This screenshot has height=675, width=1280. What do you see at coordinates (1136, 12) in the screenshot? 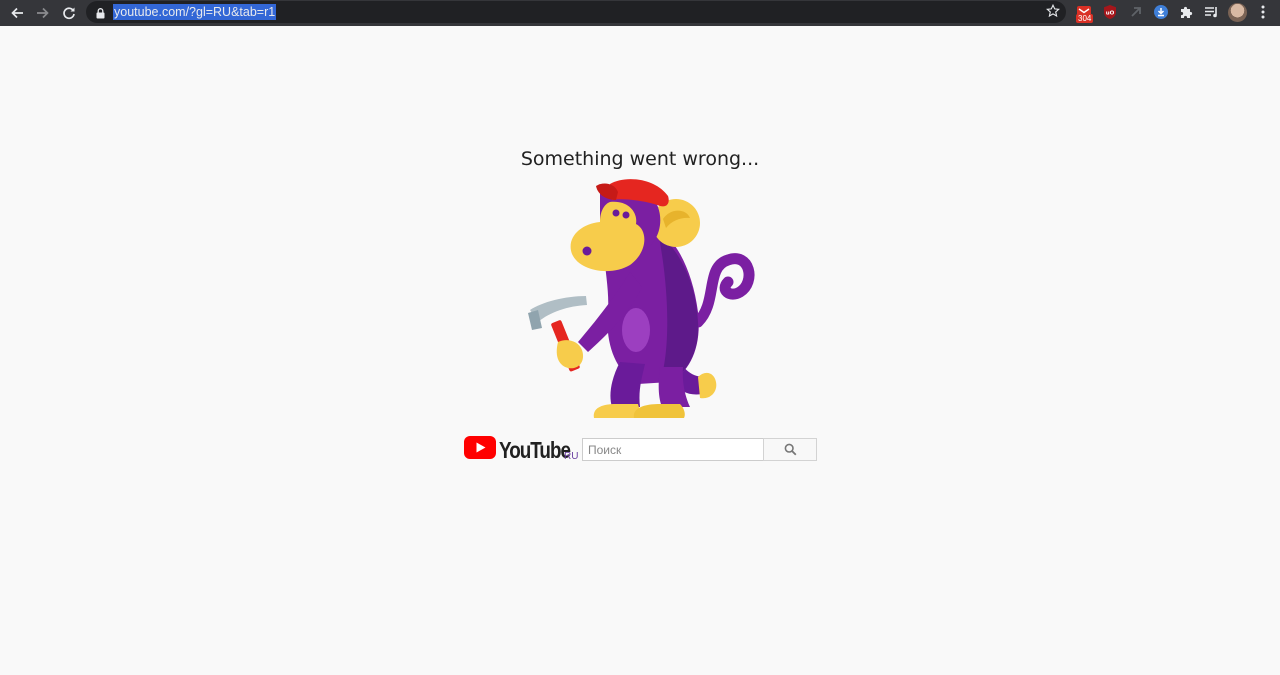
I see `extension-icon` at bounding box center [1136, 12].